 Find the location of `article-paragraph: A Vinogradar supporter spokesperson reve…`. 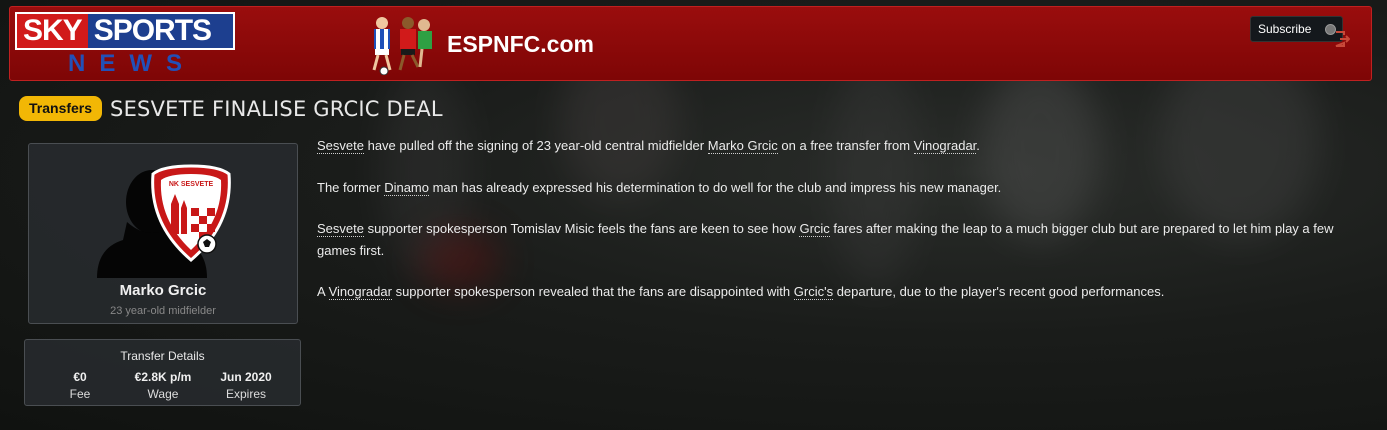

article-paragraph: A Vinogradar supporter spokesperson reve… is located at coordinates (837, 292).